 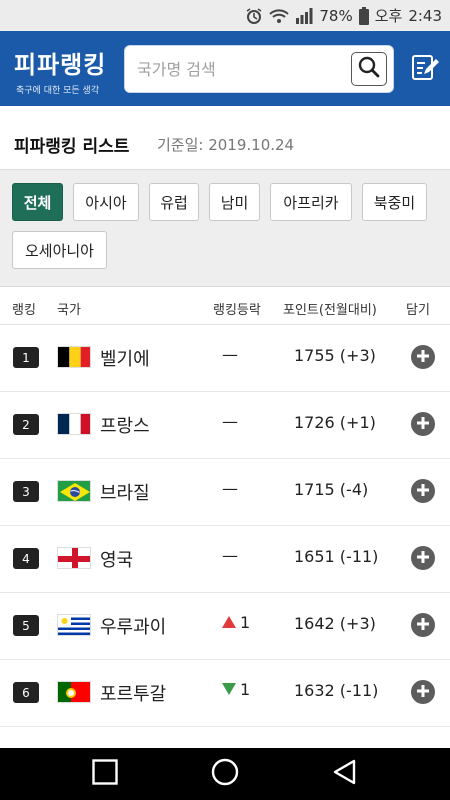 I want to click on filter-south-america: 남미, so click(x=234, y=202).